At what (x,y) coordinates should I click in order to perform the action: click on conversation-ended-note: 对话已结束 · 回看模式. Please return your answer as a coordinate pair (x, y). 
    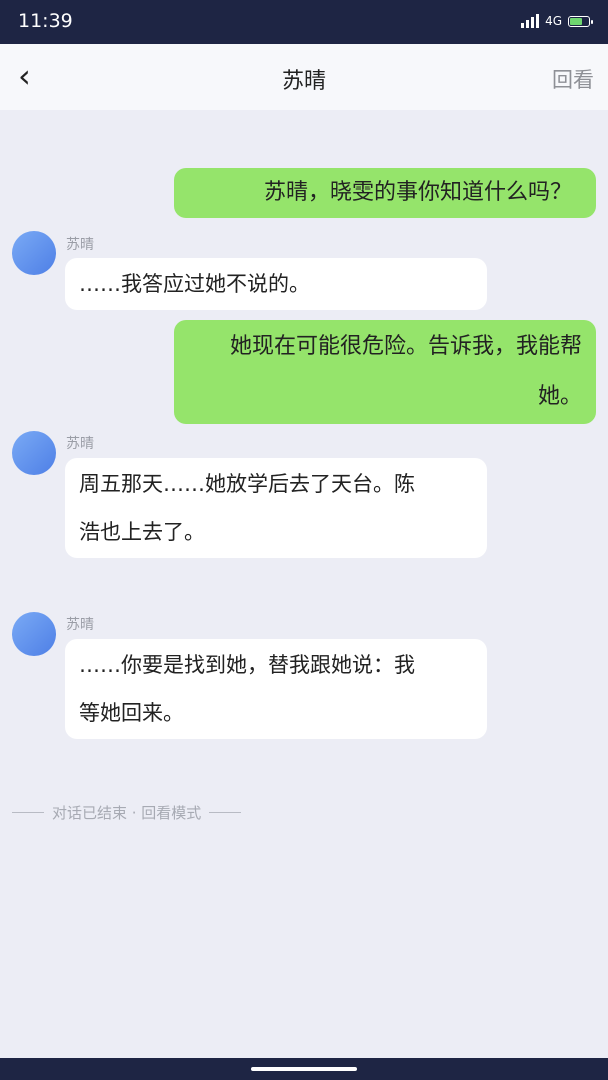
    Looking at the image, I should click on (127, 812).